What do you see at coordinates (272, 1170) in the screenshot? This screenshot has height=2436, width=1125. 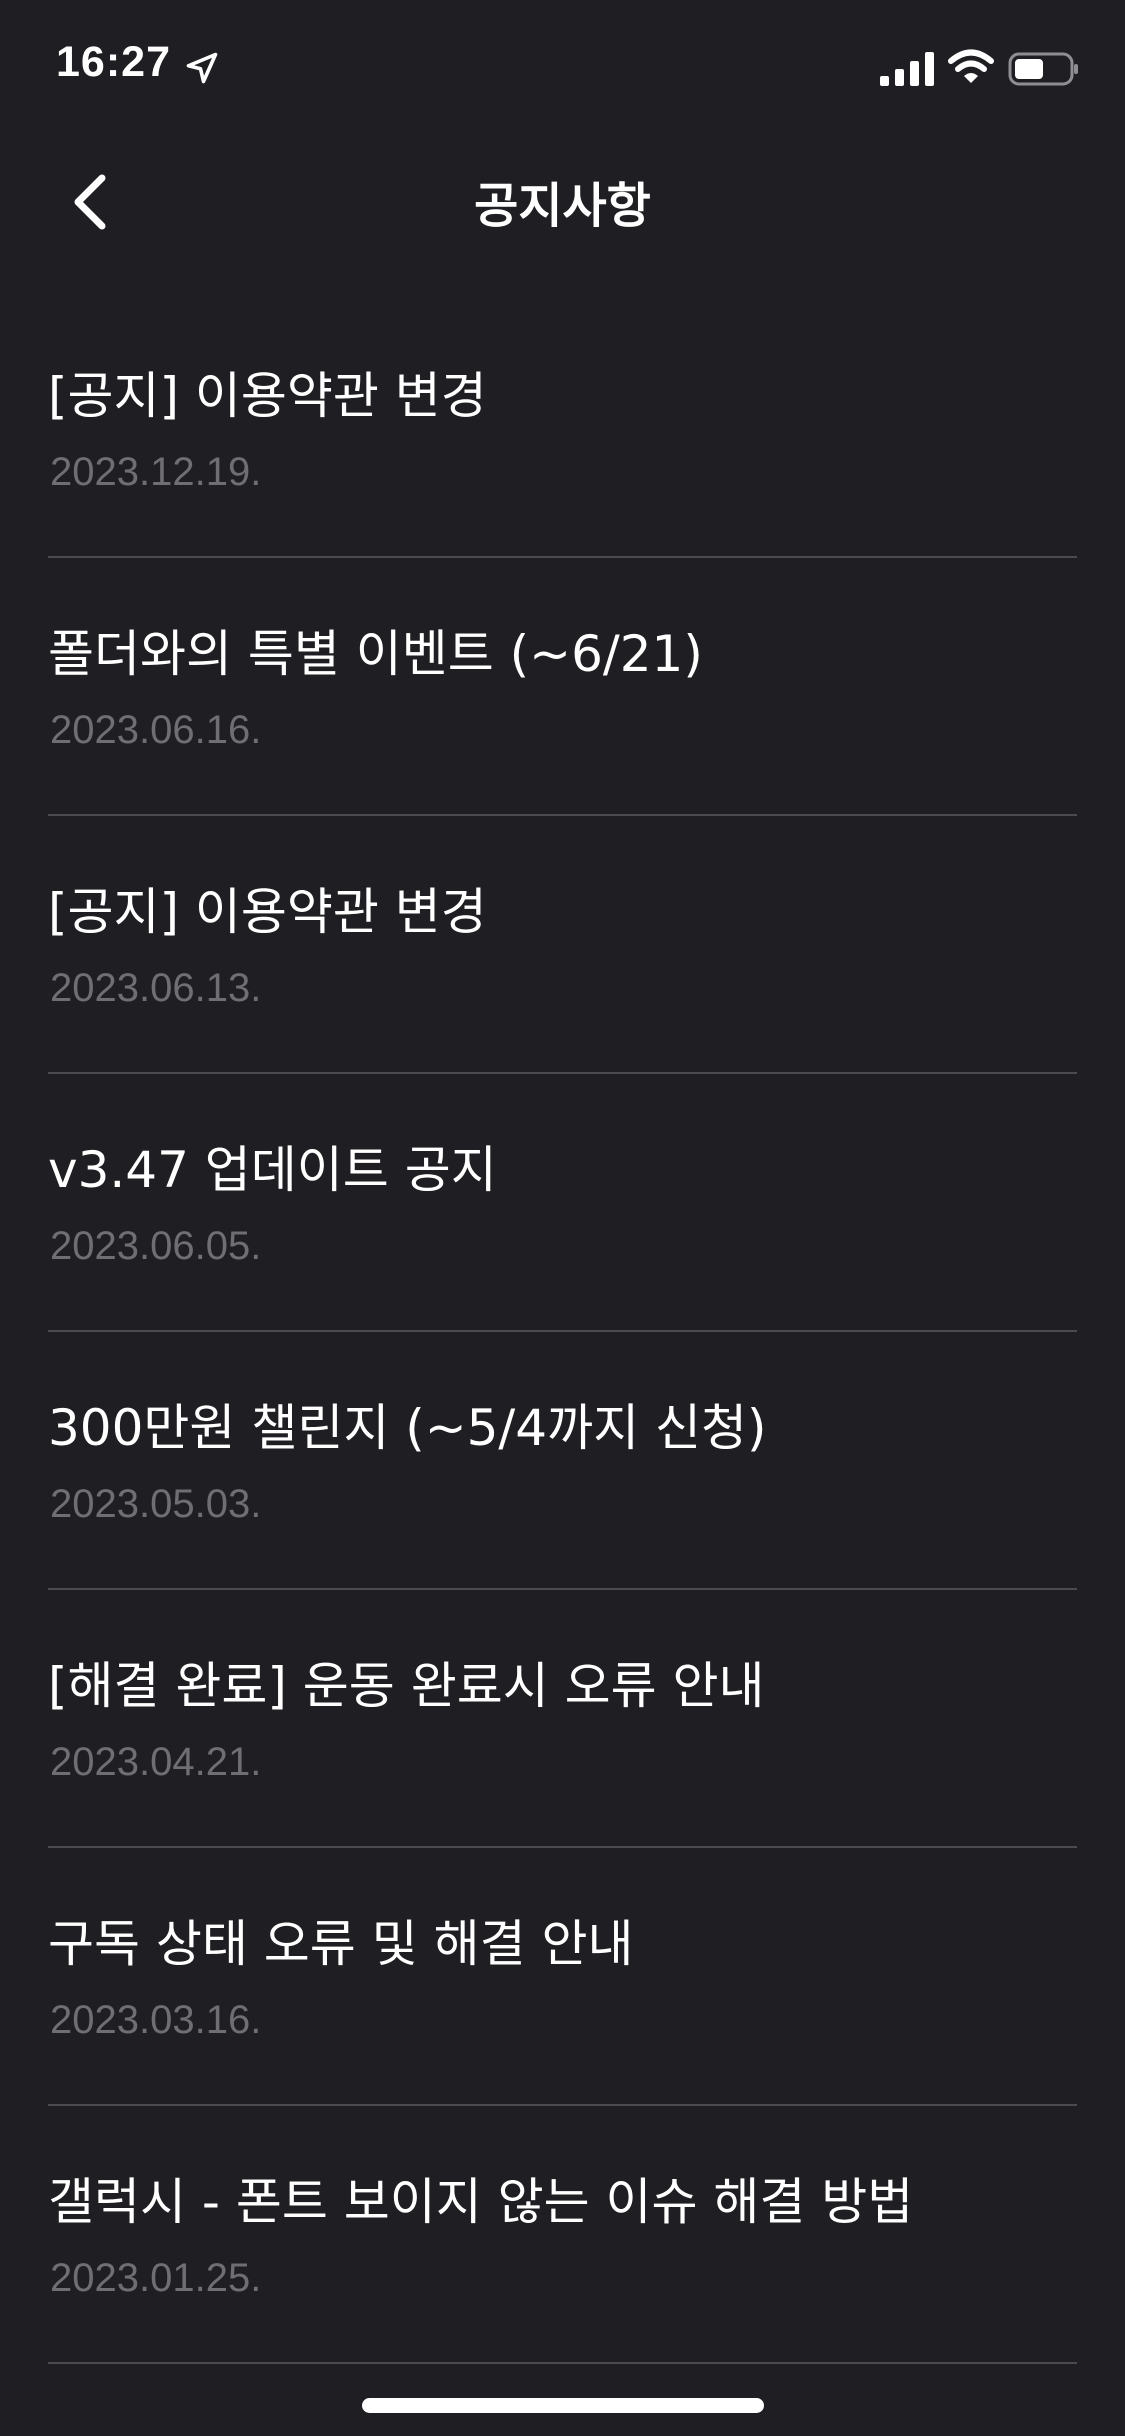 I see `notice-title: v3.47 업데이트 공지` at bounding box center [272, 1170].